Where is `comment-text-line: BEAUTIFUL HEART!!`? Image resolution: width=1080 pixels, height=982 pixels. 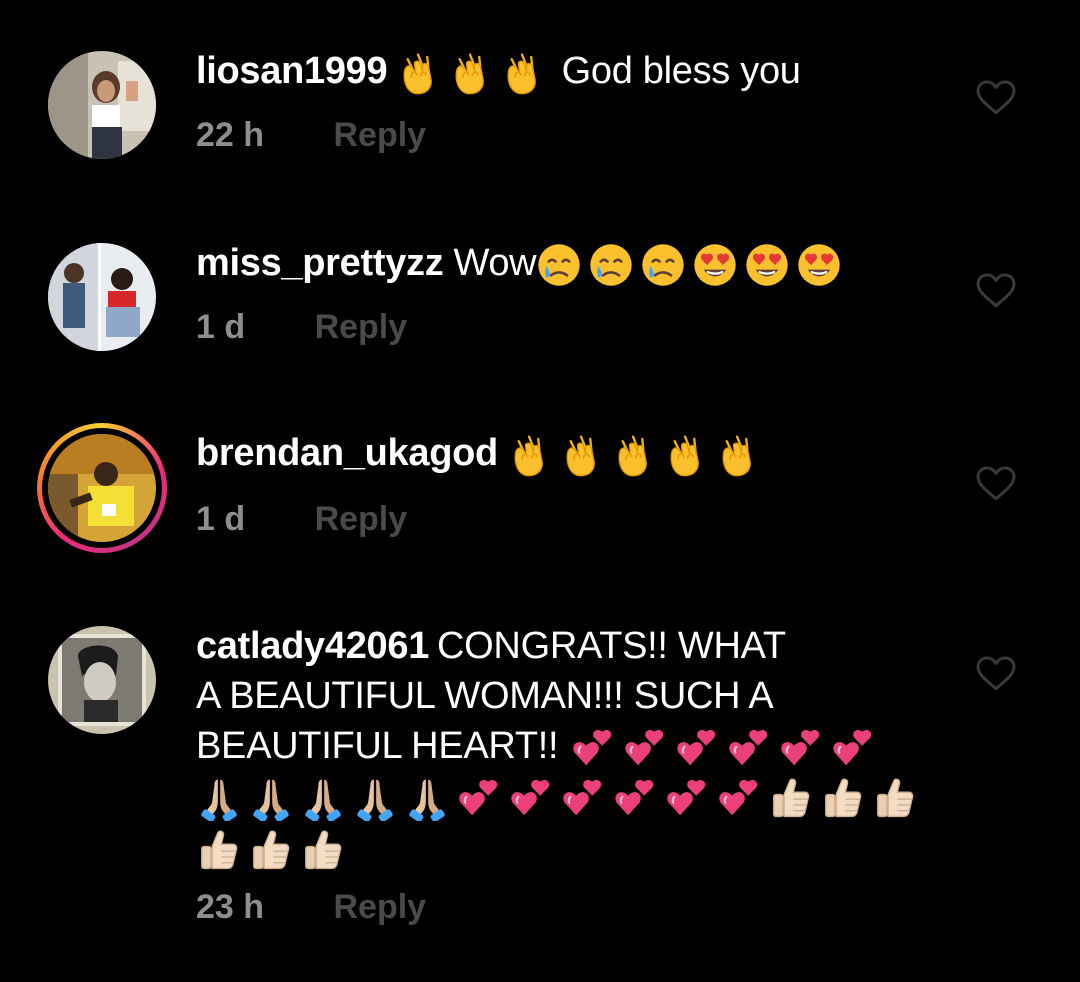 comment-text-line: BEAUTIFUL HEART!! is located at coordinates (377, 746).